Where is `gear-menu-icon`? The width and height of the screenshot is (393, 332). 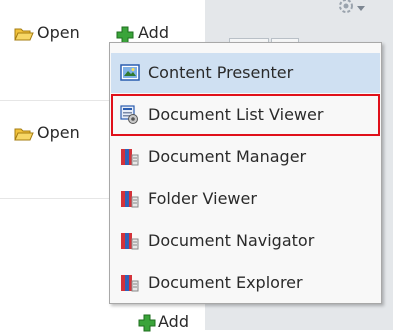
gear-menu-icon is located at coordinates (353, 9).